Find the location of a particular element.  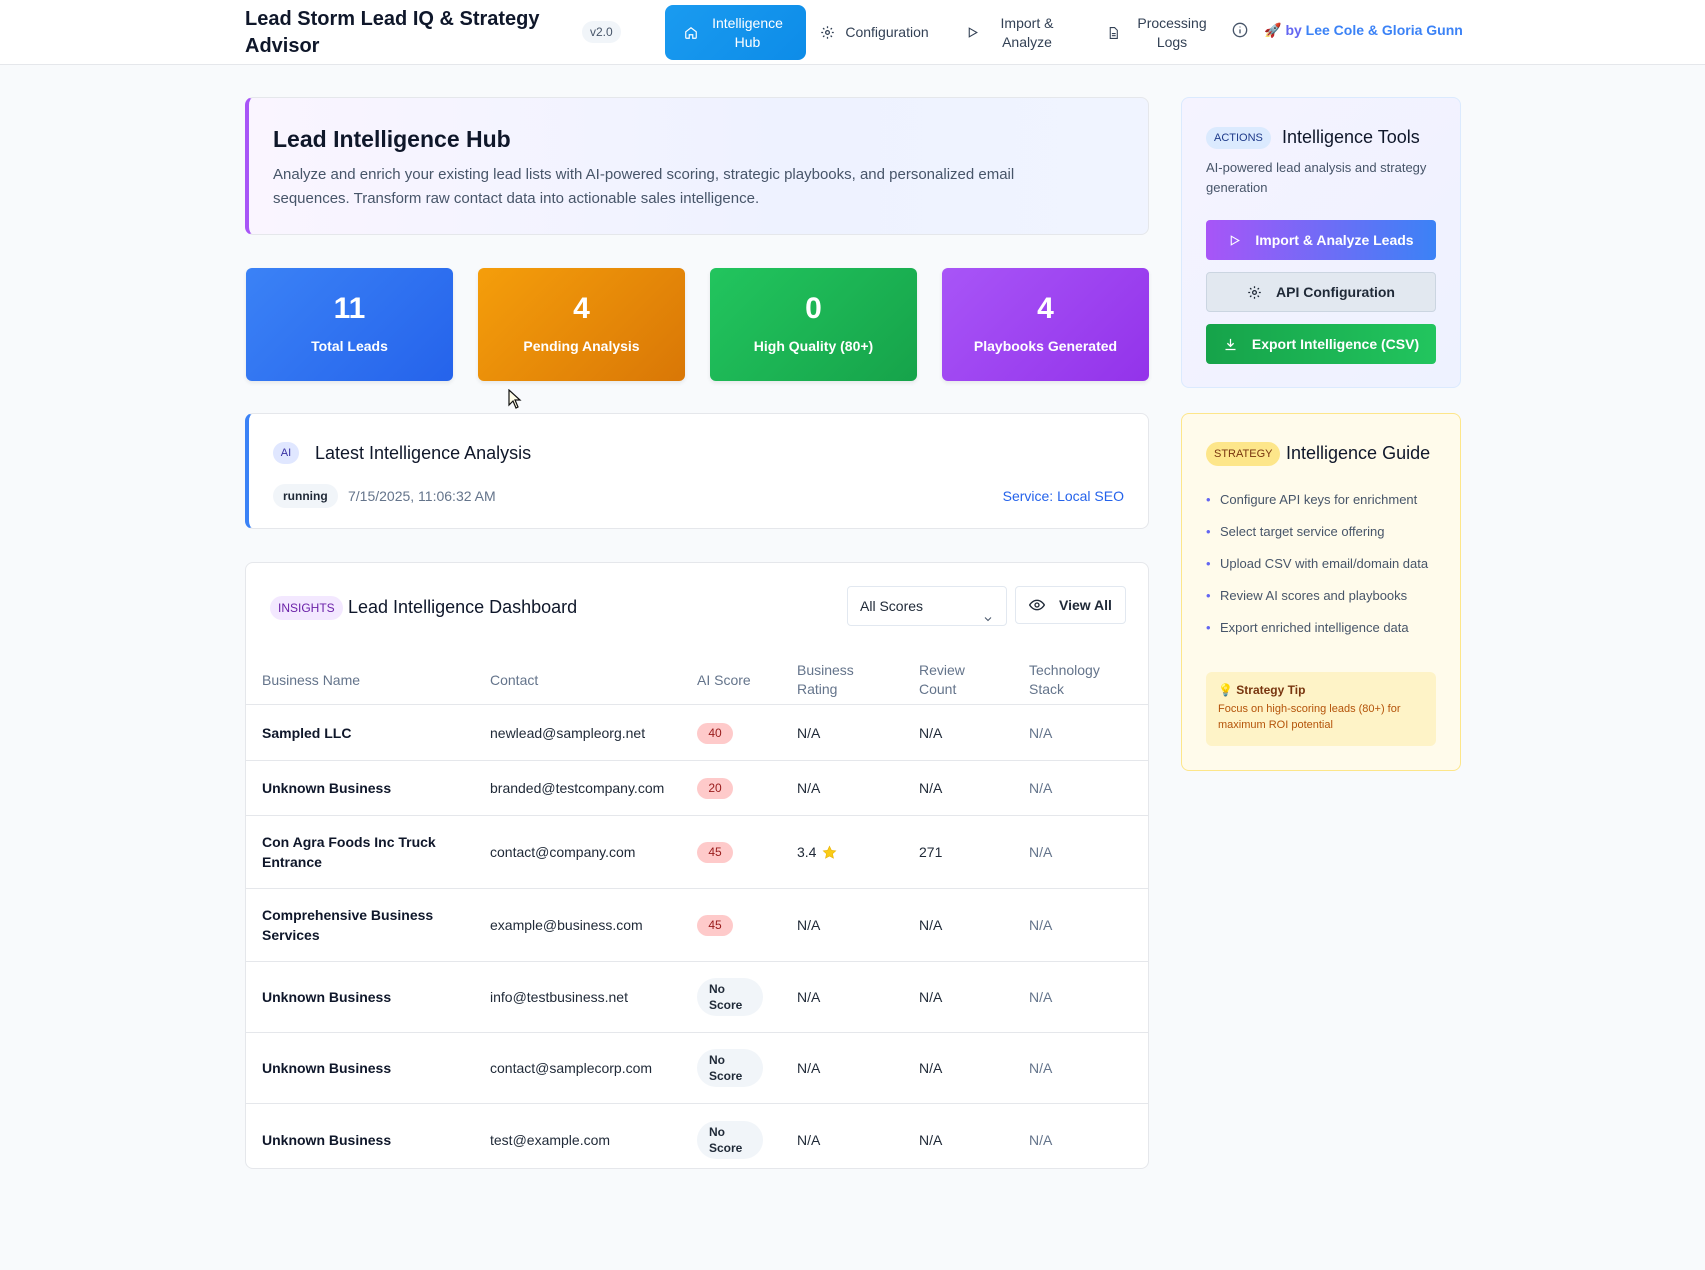

contact-email: test@example.com is located at coordinates (550, 1139).